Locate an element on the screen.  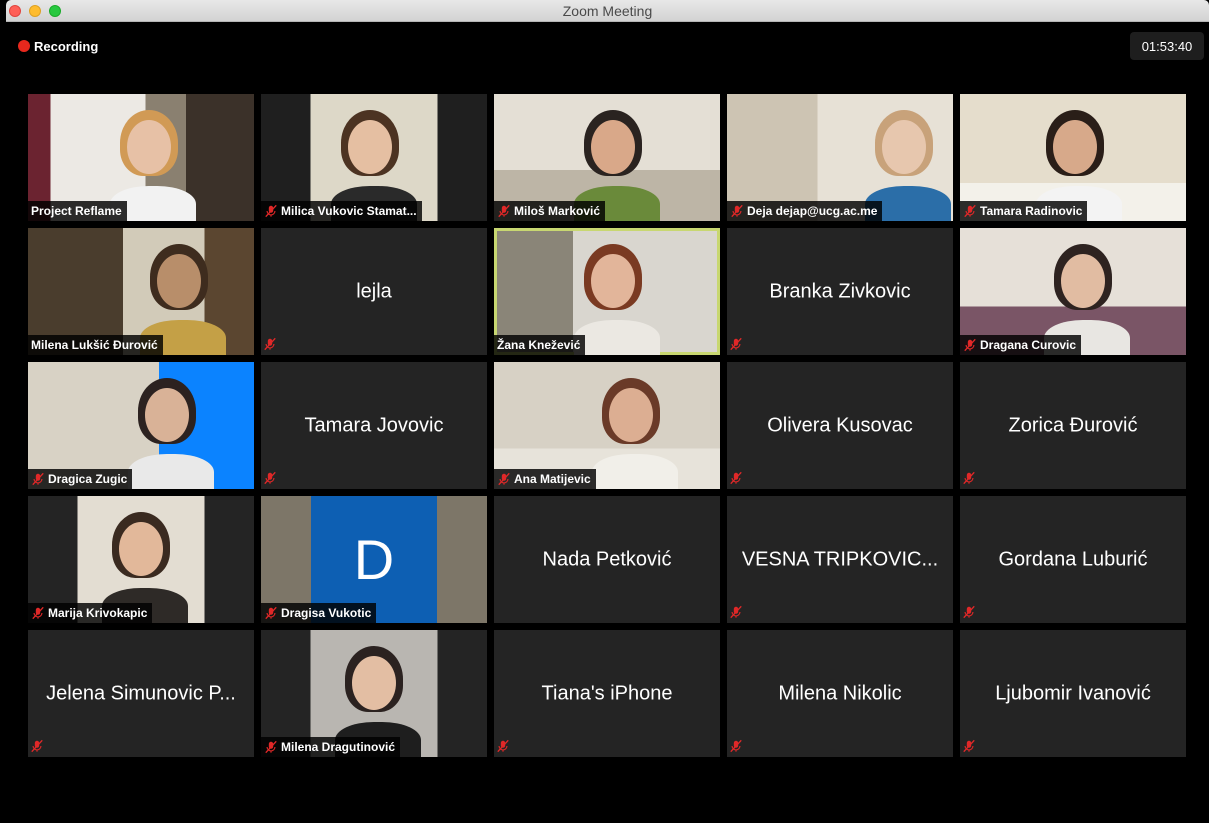
participant-name-large: Milena Nikolic is located at coordinates (840, 693).